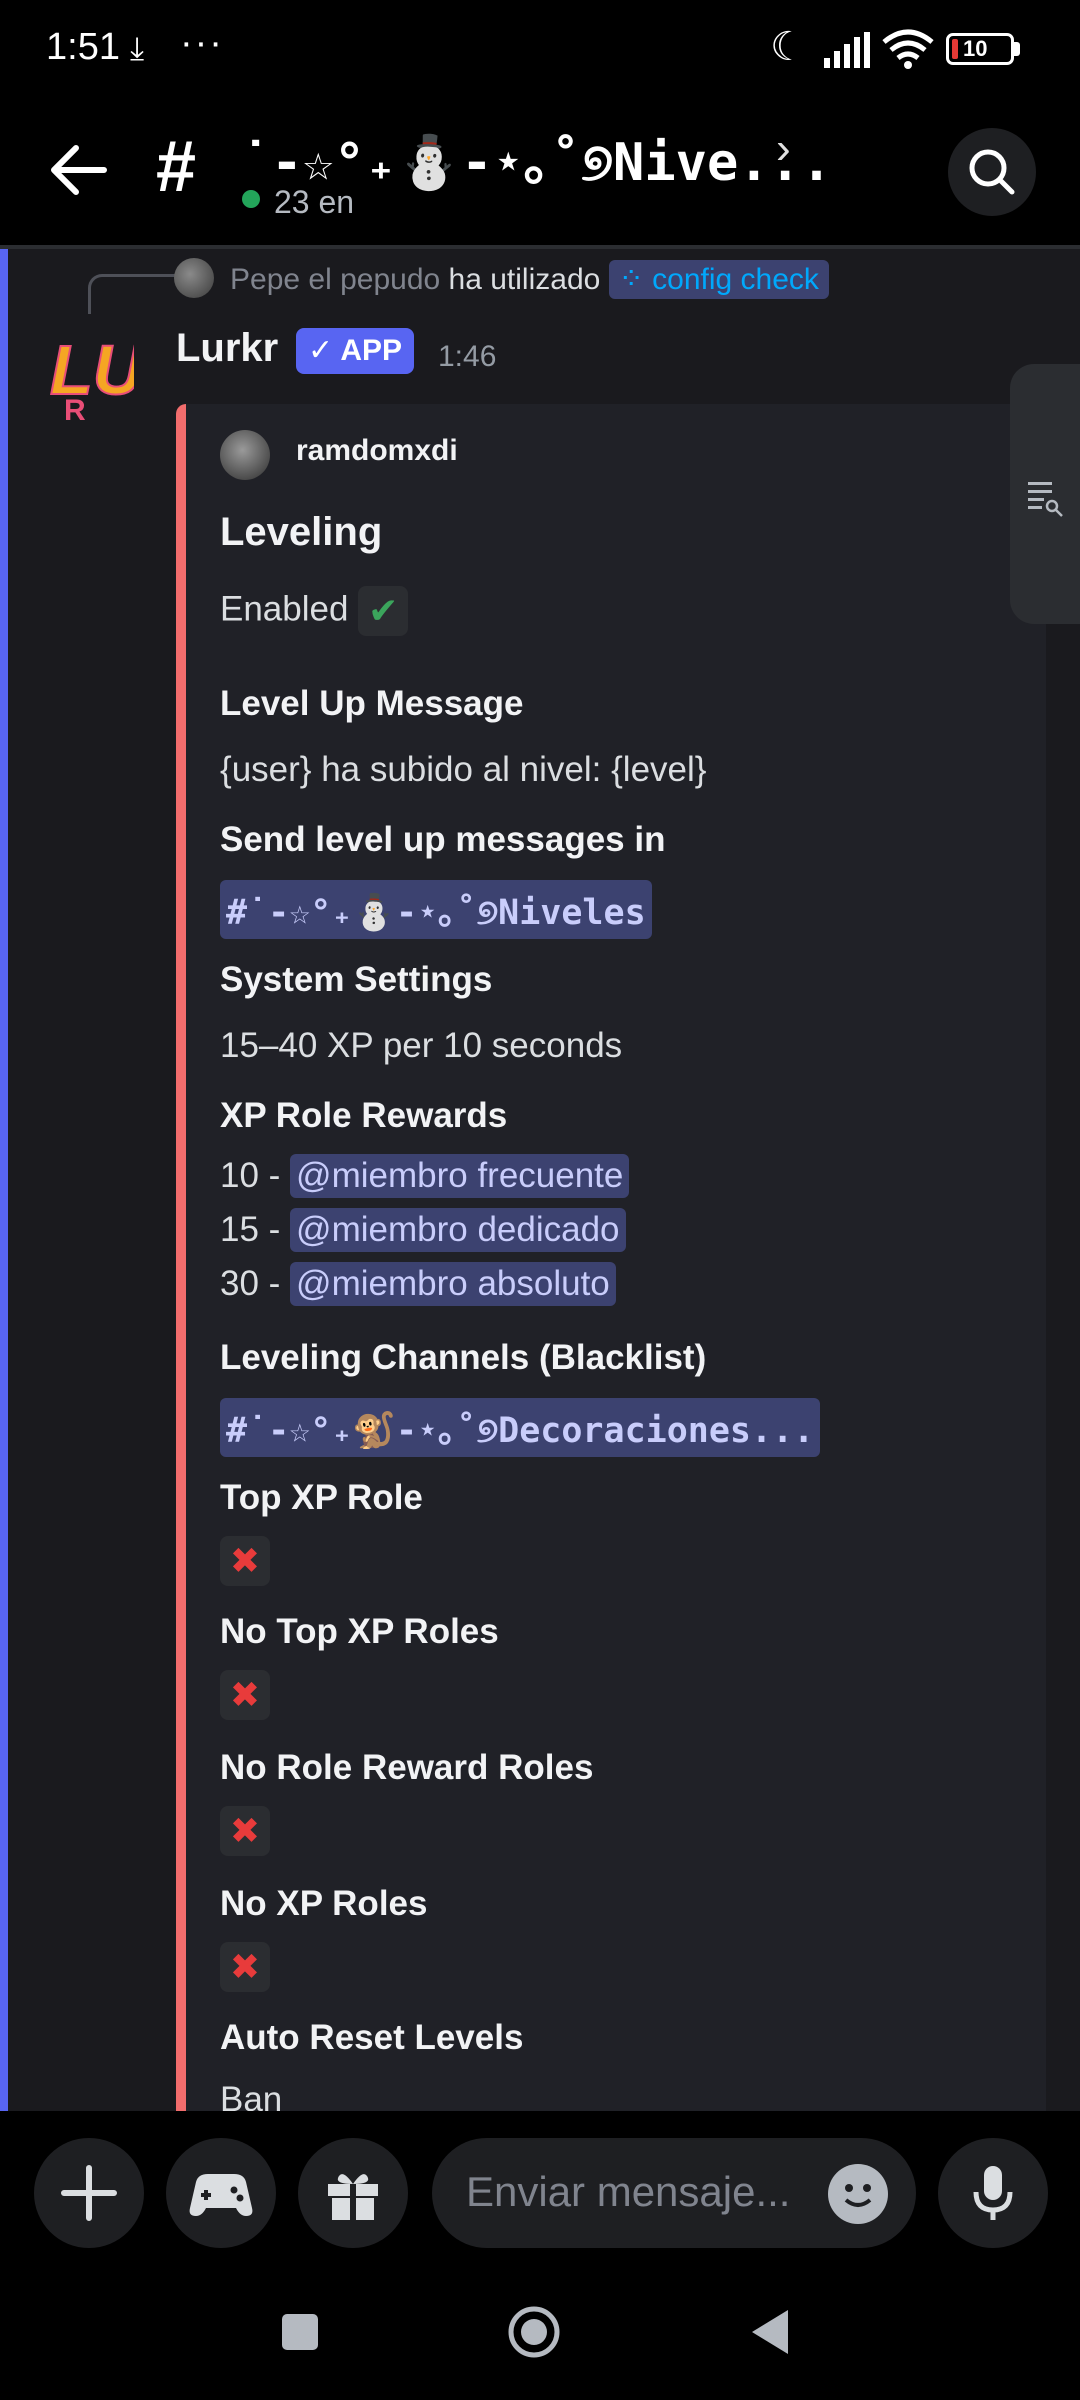 The width and height of the screenshot is (1080, 2400). What do you see at coordinates (1017, 49) in the screenshot?
I see `battery-tip` at bounding box center [1017, 49].